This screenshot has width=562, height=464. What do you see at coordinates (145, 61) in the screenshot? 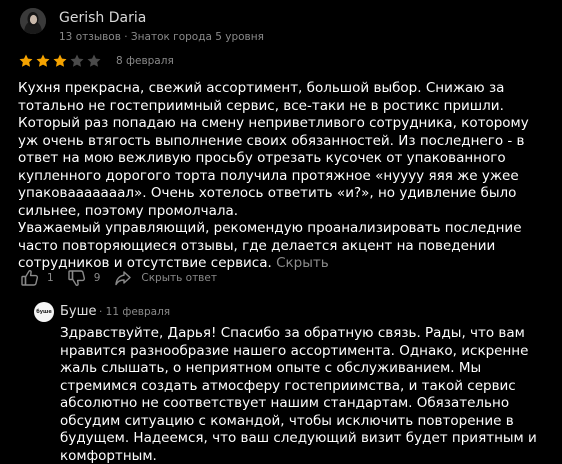
I see `review-date: 8 февраля` at bounding box center [145, 61].